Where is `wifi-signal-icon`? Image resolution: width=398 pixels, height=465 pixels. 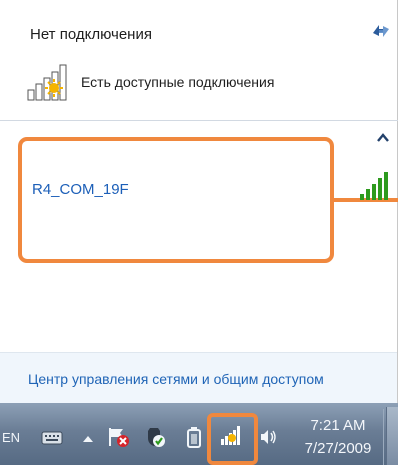
wifi-signal-icon is located at coordinates (374, 186).